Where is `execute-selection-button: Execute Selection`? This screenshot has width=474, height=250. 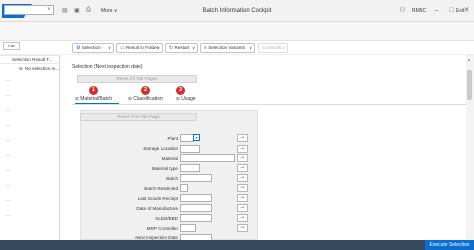 execute-selection-button: Execute Selection is located at coordinates (449, 245).